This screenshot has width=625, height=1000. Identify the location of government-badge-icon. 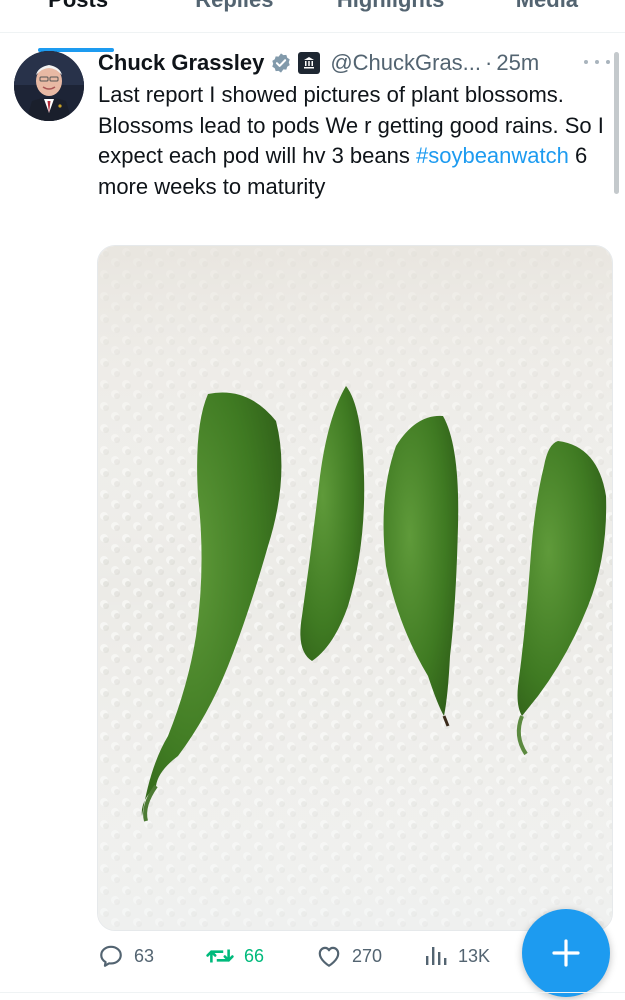
(309, 63).